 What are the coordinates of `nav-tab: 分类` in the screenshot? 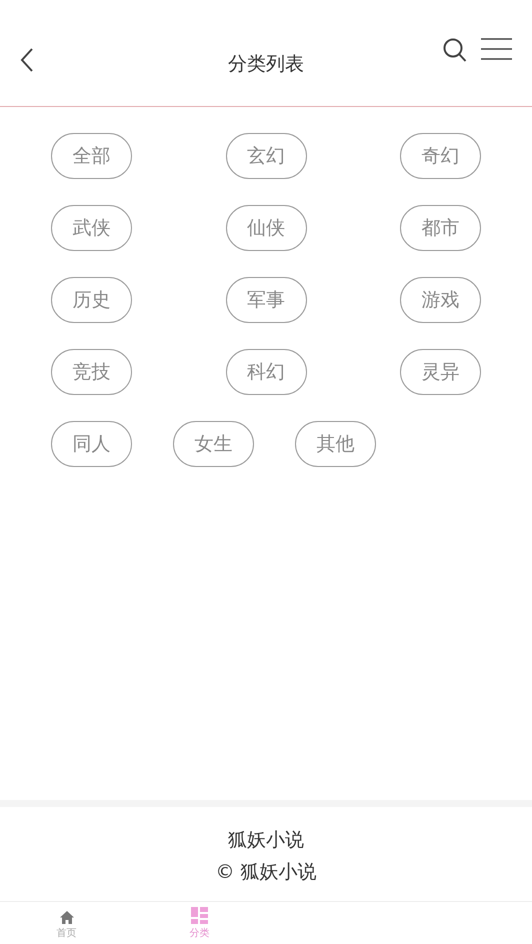 It's located at (199, 923).